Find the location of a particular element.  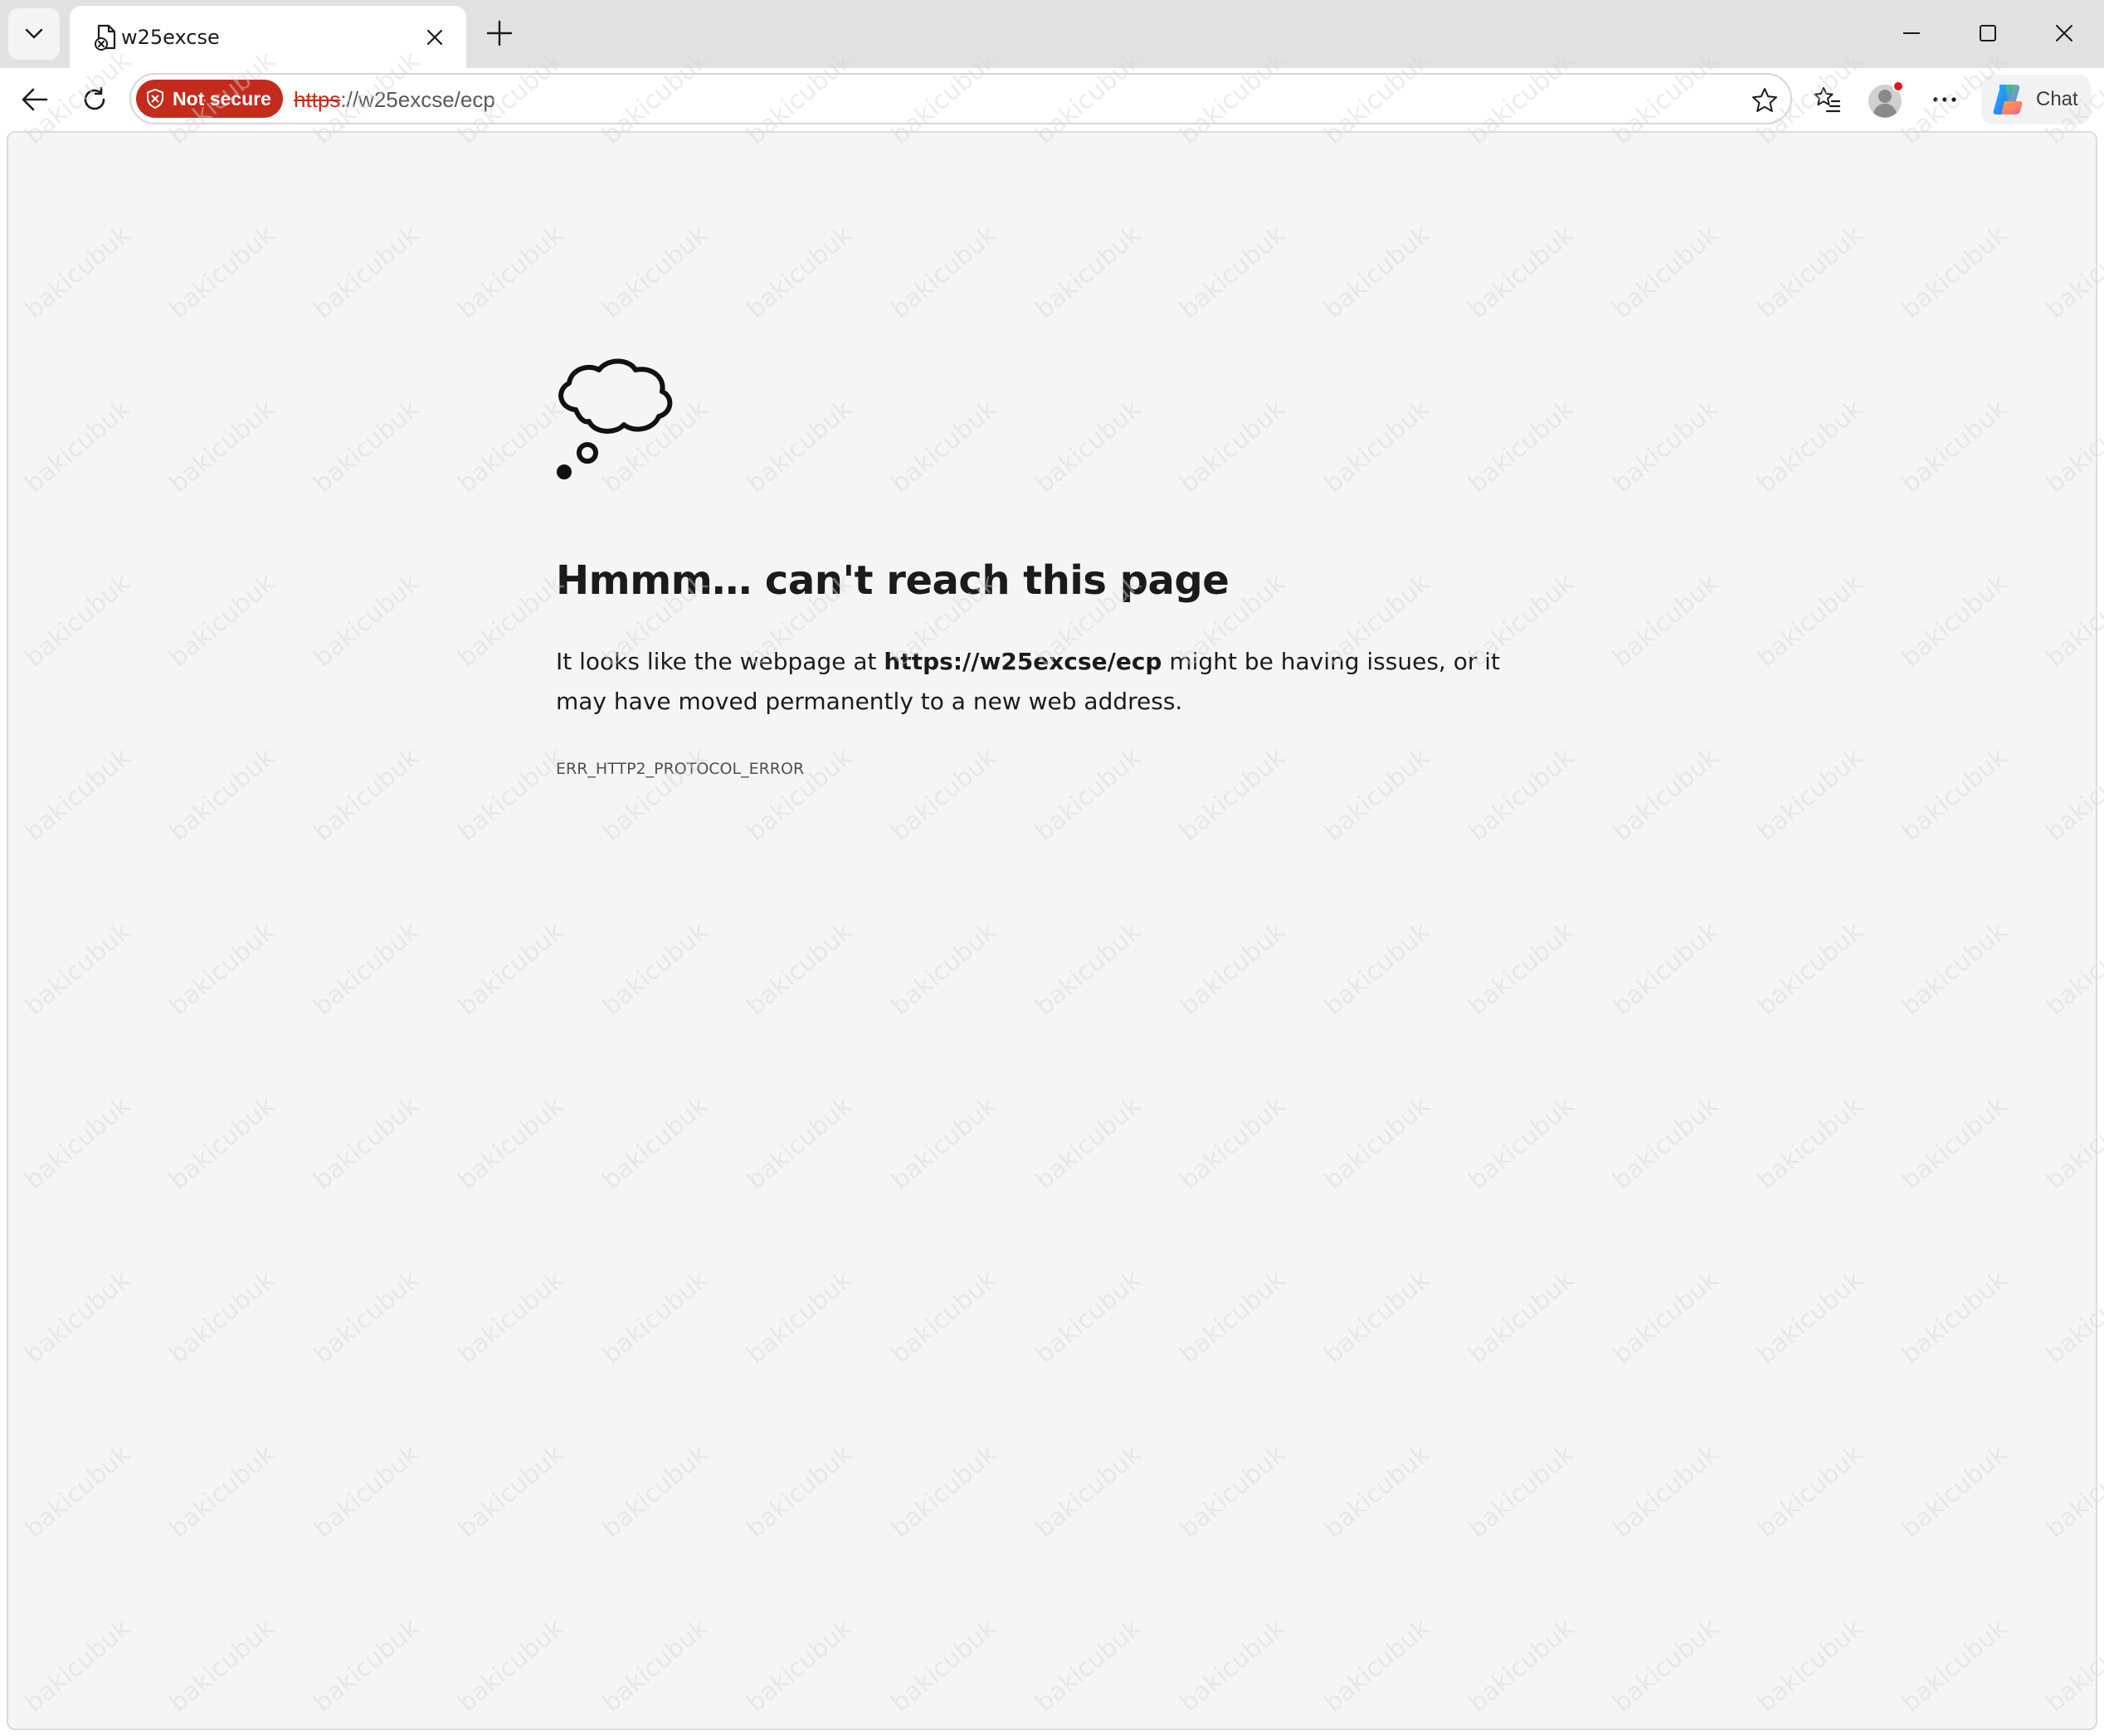

refresh-icon is located at coordinates (94, 98).